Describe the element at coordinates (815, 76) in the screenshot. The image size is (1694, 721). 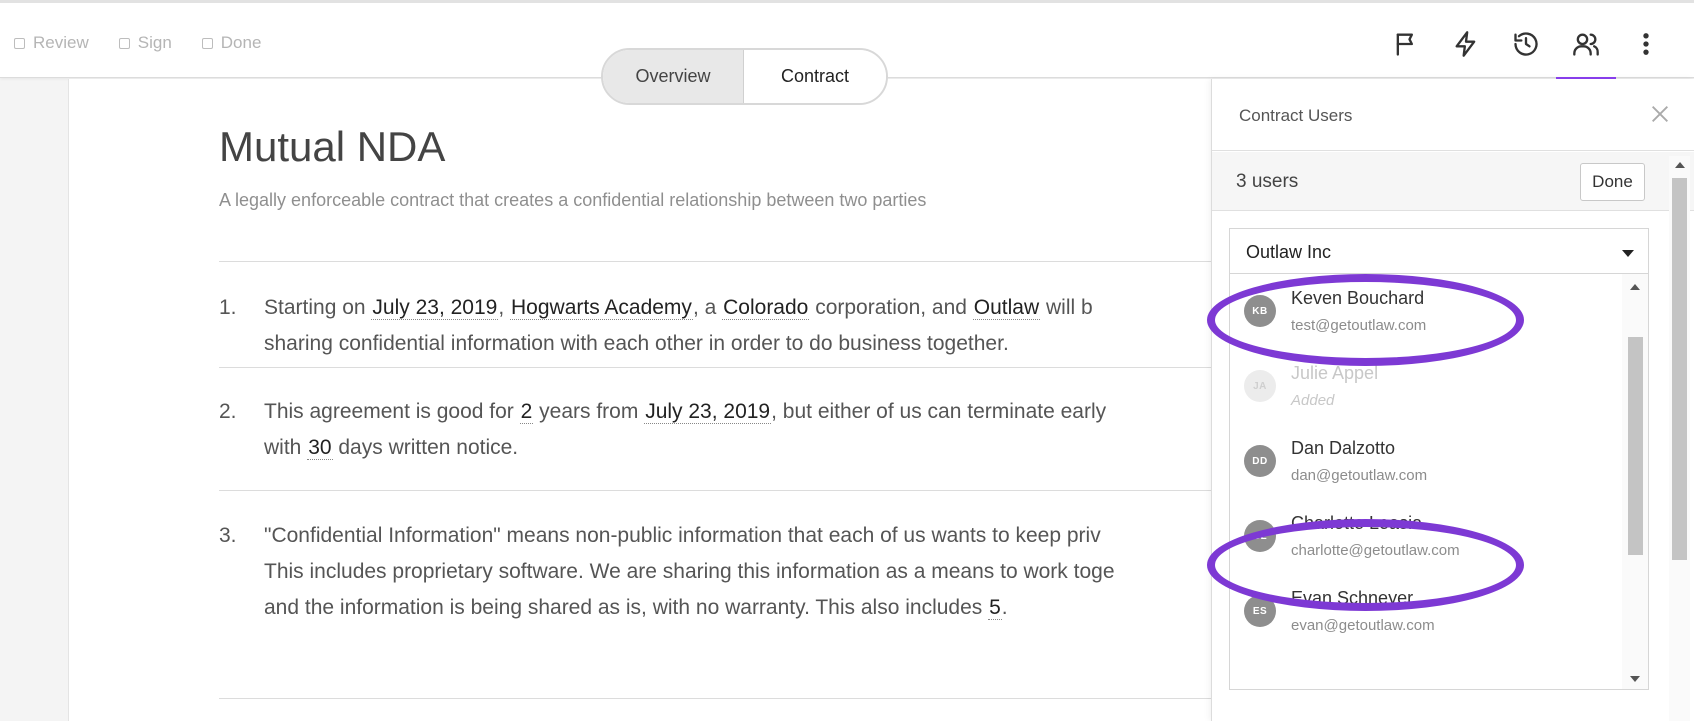
I see `tab-contract: Contract` at that location.